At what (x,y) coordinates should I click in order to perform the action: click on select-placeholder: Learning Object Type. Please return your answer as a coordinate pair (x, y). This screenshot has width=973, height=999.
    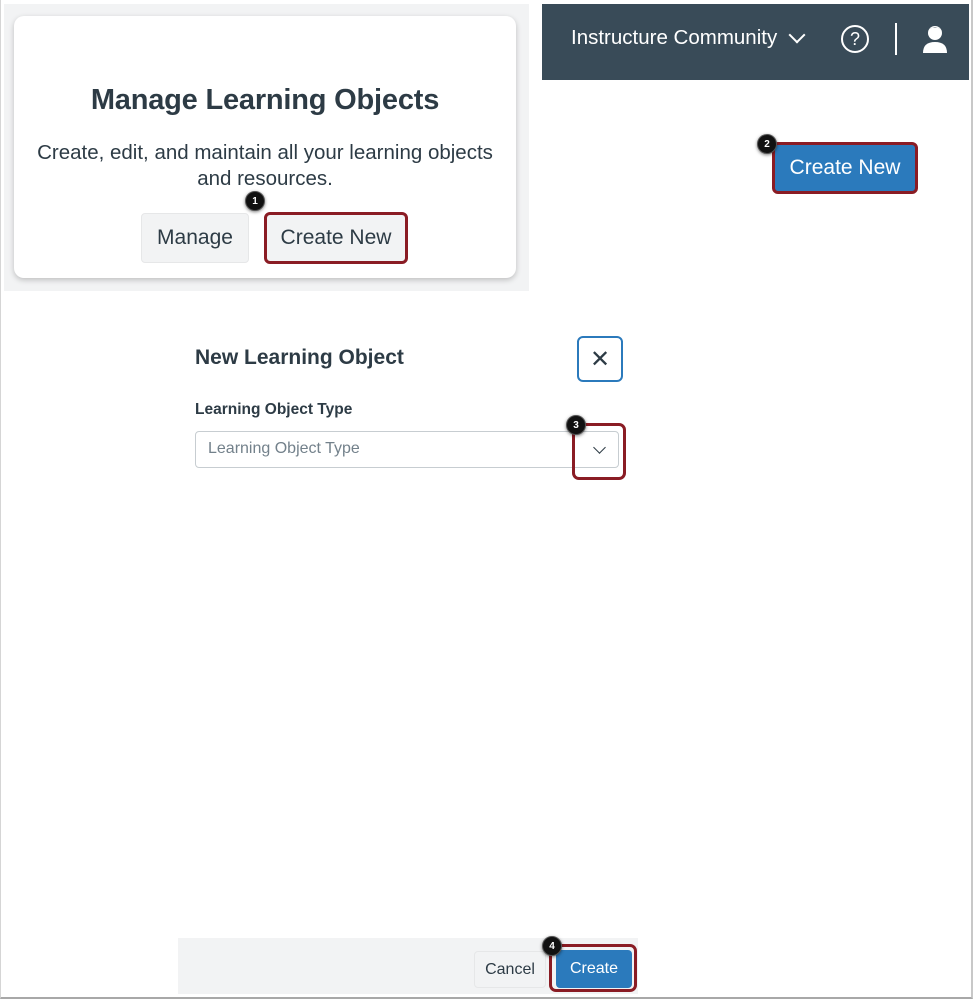
    Looking at the image, I should click on (284, 448).